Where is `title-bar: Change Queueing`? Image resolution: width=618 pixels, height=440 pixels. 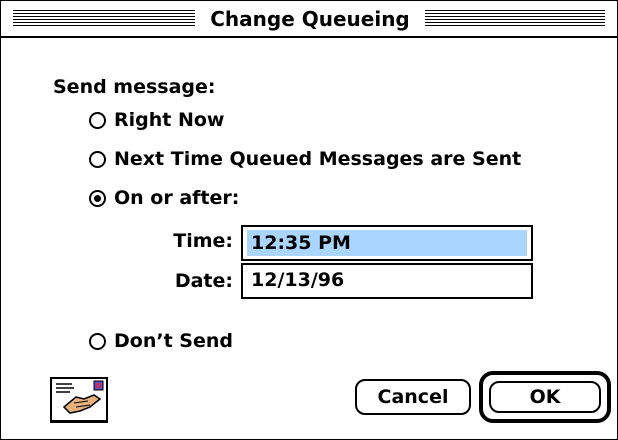 title-bar: Change Queueing is located at coordinates (309, 19).